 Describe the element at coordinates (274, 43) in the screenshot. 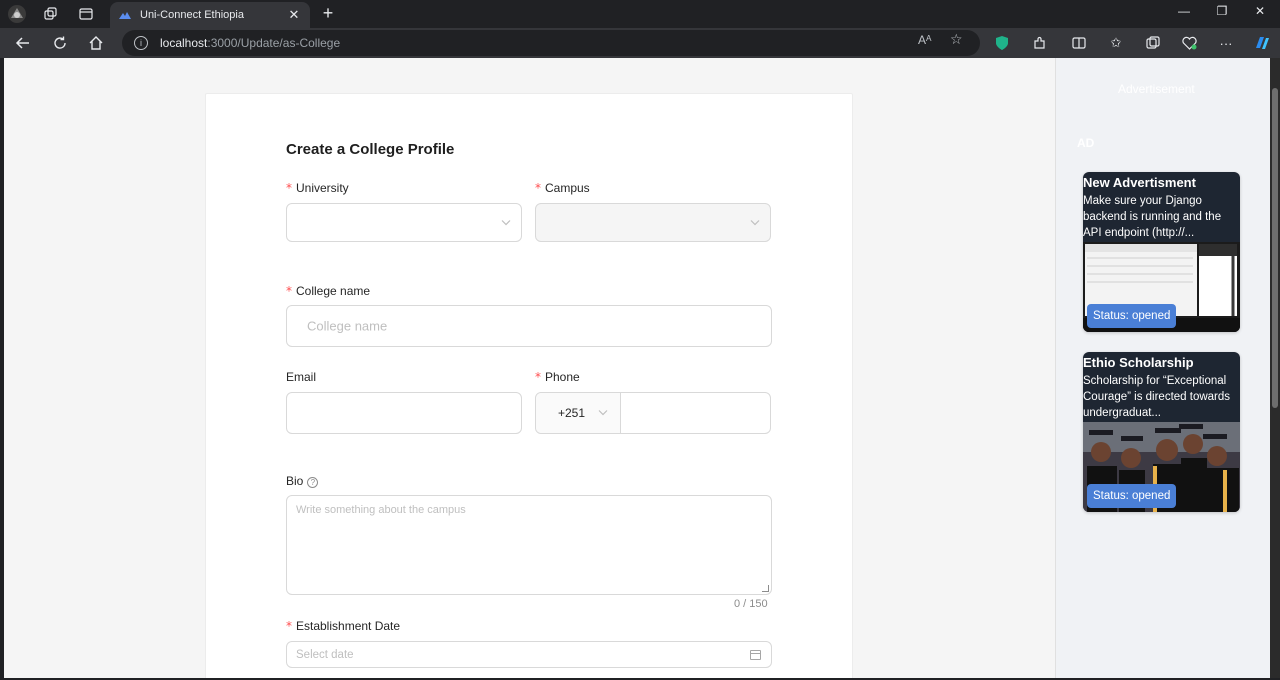

I see `url-path: :3000/Update/as-College` at that location.